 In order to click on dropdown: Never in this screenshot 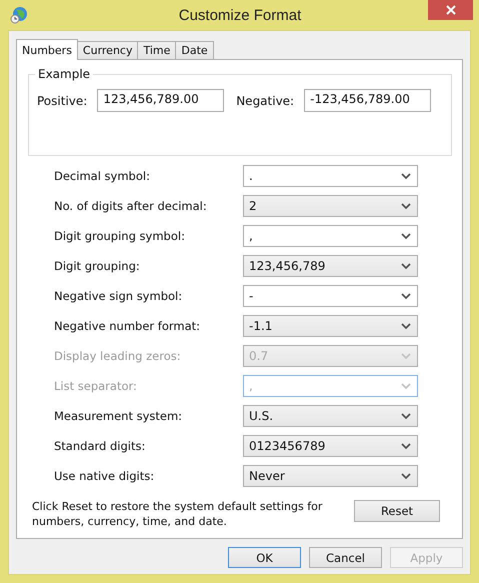, I will do `click(330, 476)`.